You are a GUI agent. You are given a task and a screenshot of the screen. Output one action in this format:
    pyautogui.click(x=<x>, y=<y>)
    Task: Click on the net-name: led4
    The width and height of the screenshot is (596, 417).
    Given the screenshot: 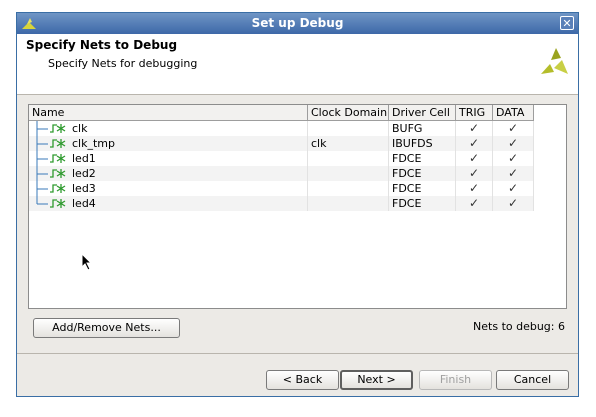 What is the action you would take?
    pyautogui.click(x=190, y=203)
    